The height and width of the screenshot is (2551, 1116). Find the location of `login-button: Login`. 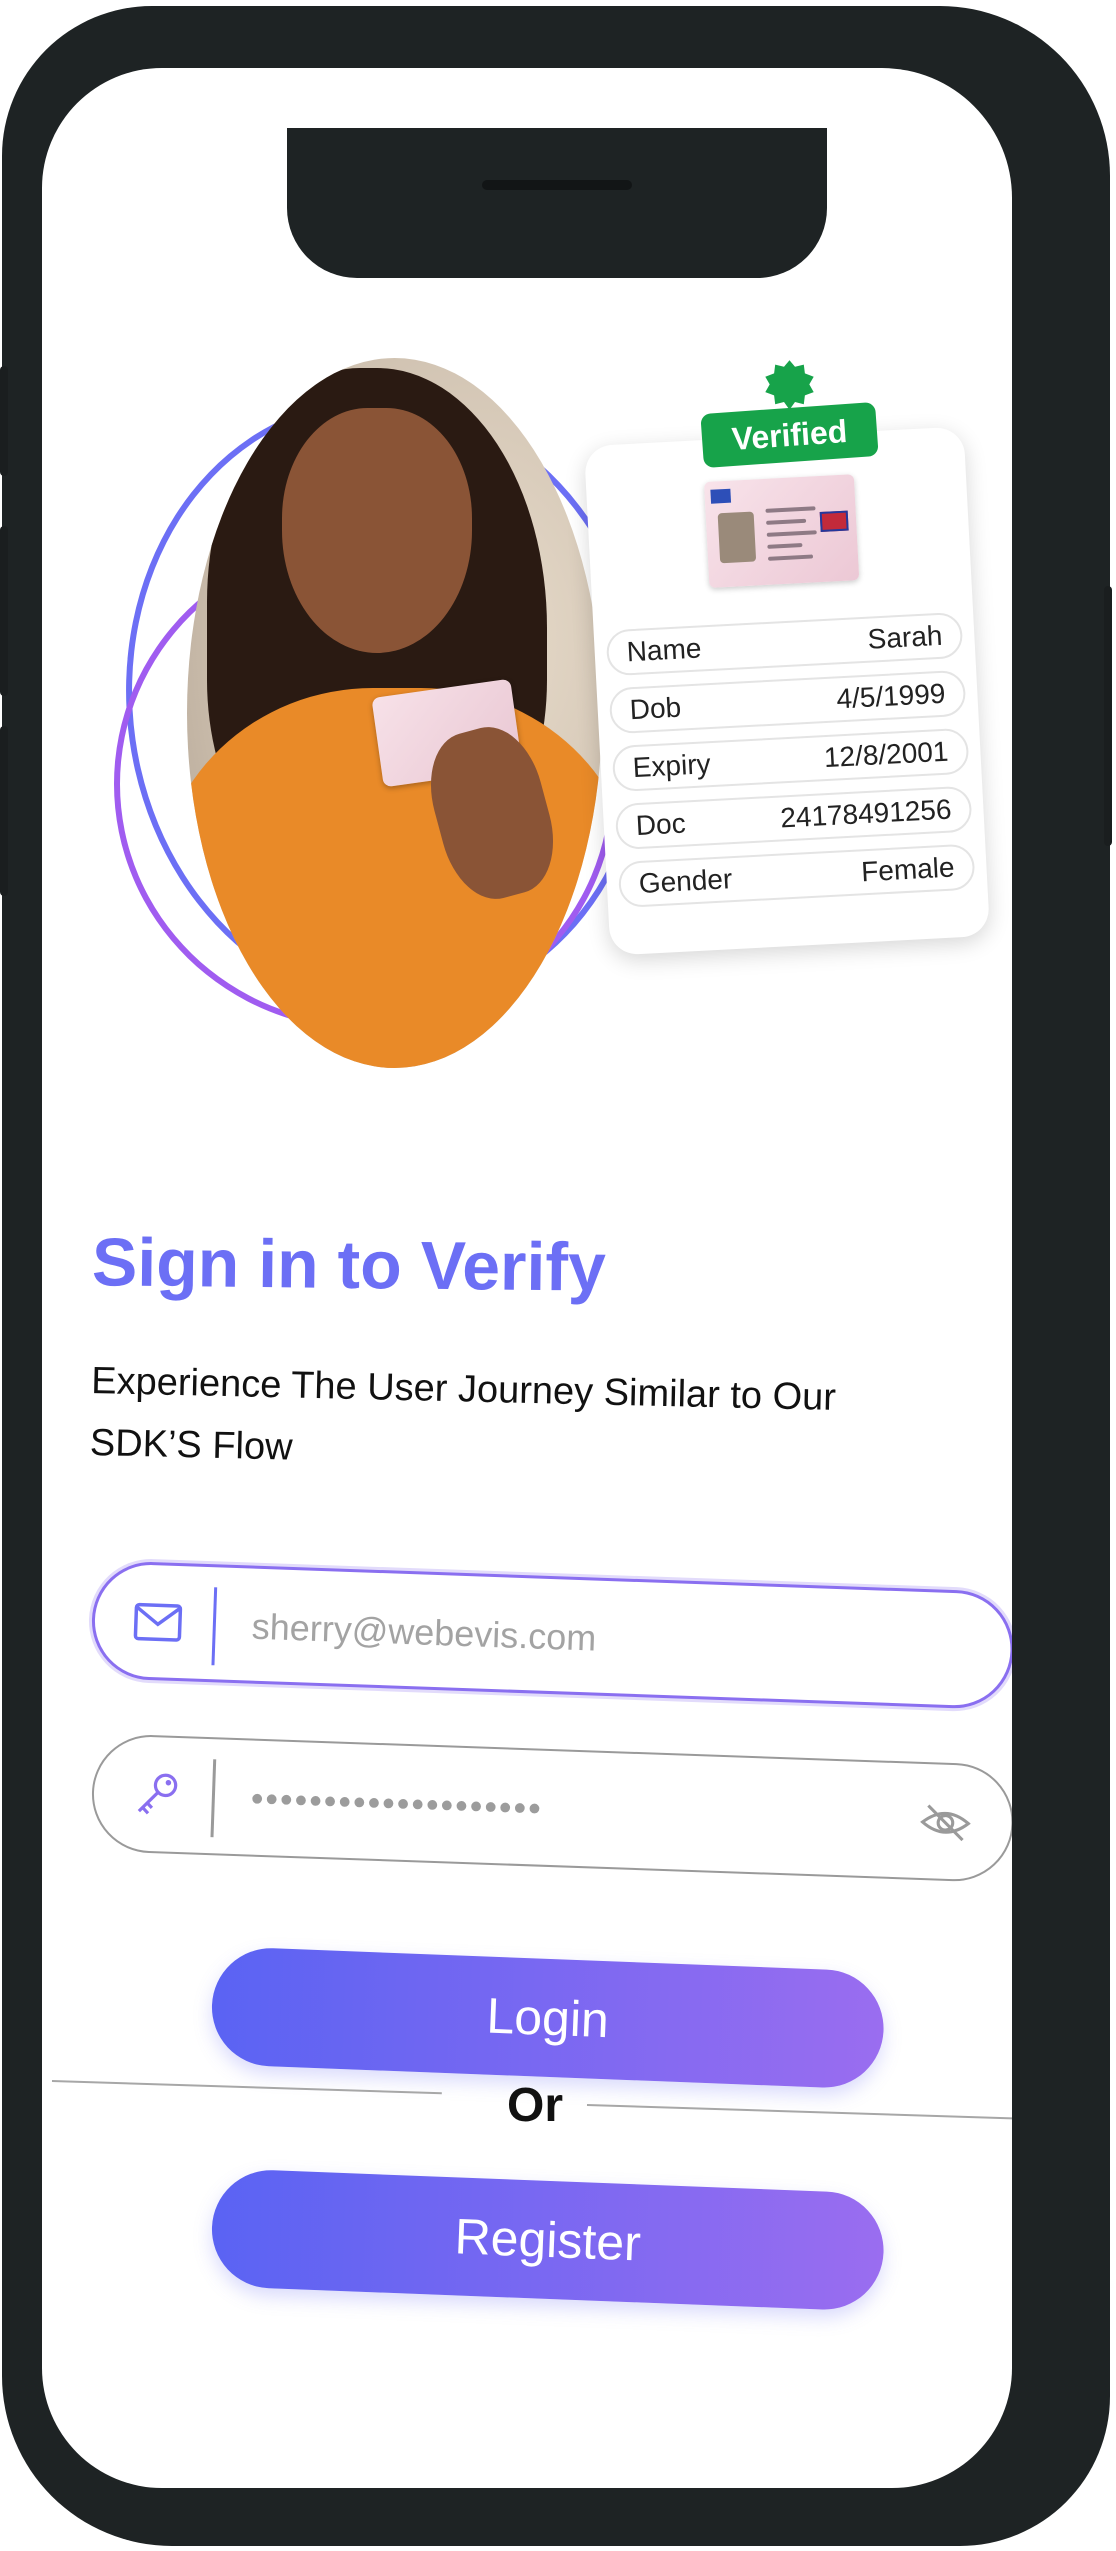

login-button: Login is located at coordinates (547, 2018).